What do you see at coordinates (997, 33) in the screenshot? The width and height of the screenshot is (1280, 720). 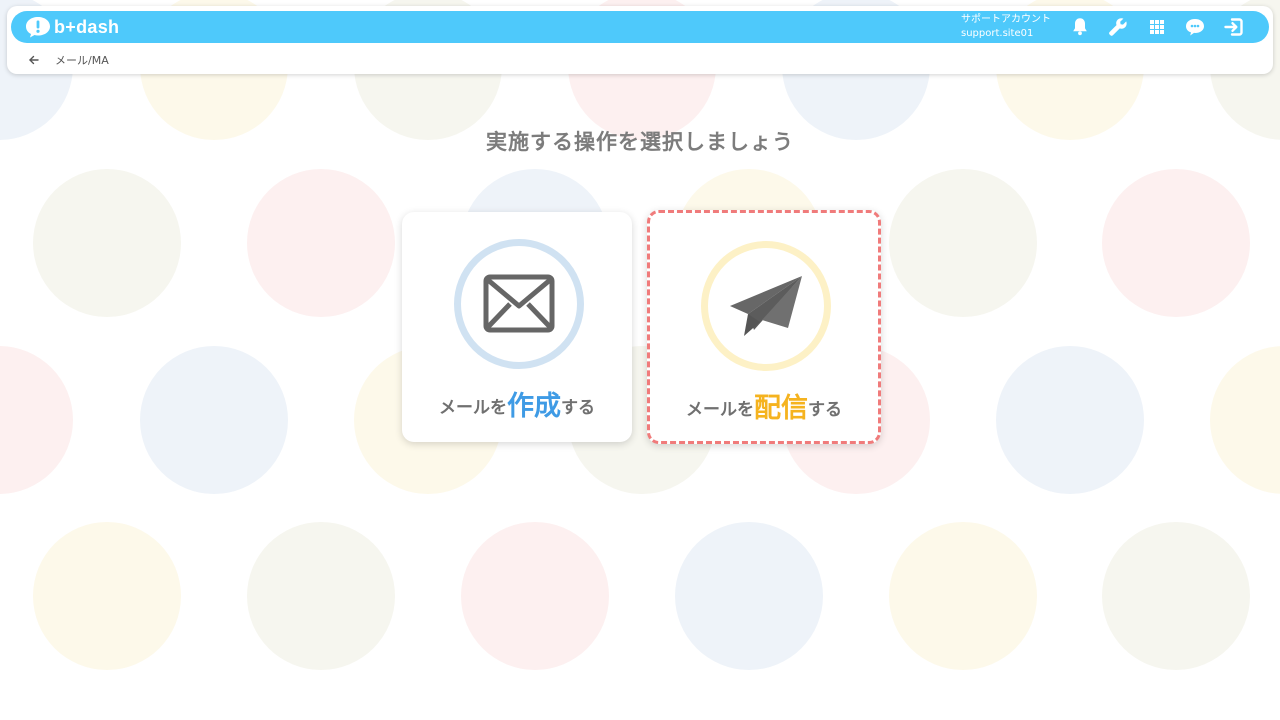 I see `account-site: support.site01` at bounding box center [997, 33].